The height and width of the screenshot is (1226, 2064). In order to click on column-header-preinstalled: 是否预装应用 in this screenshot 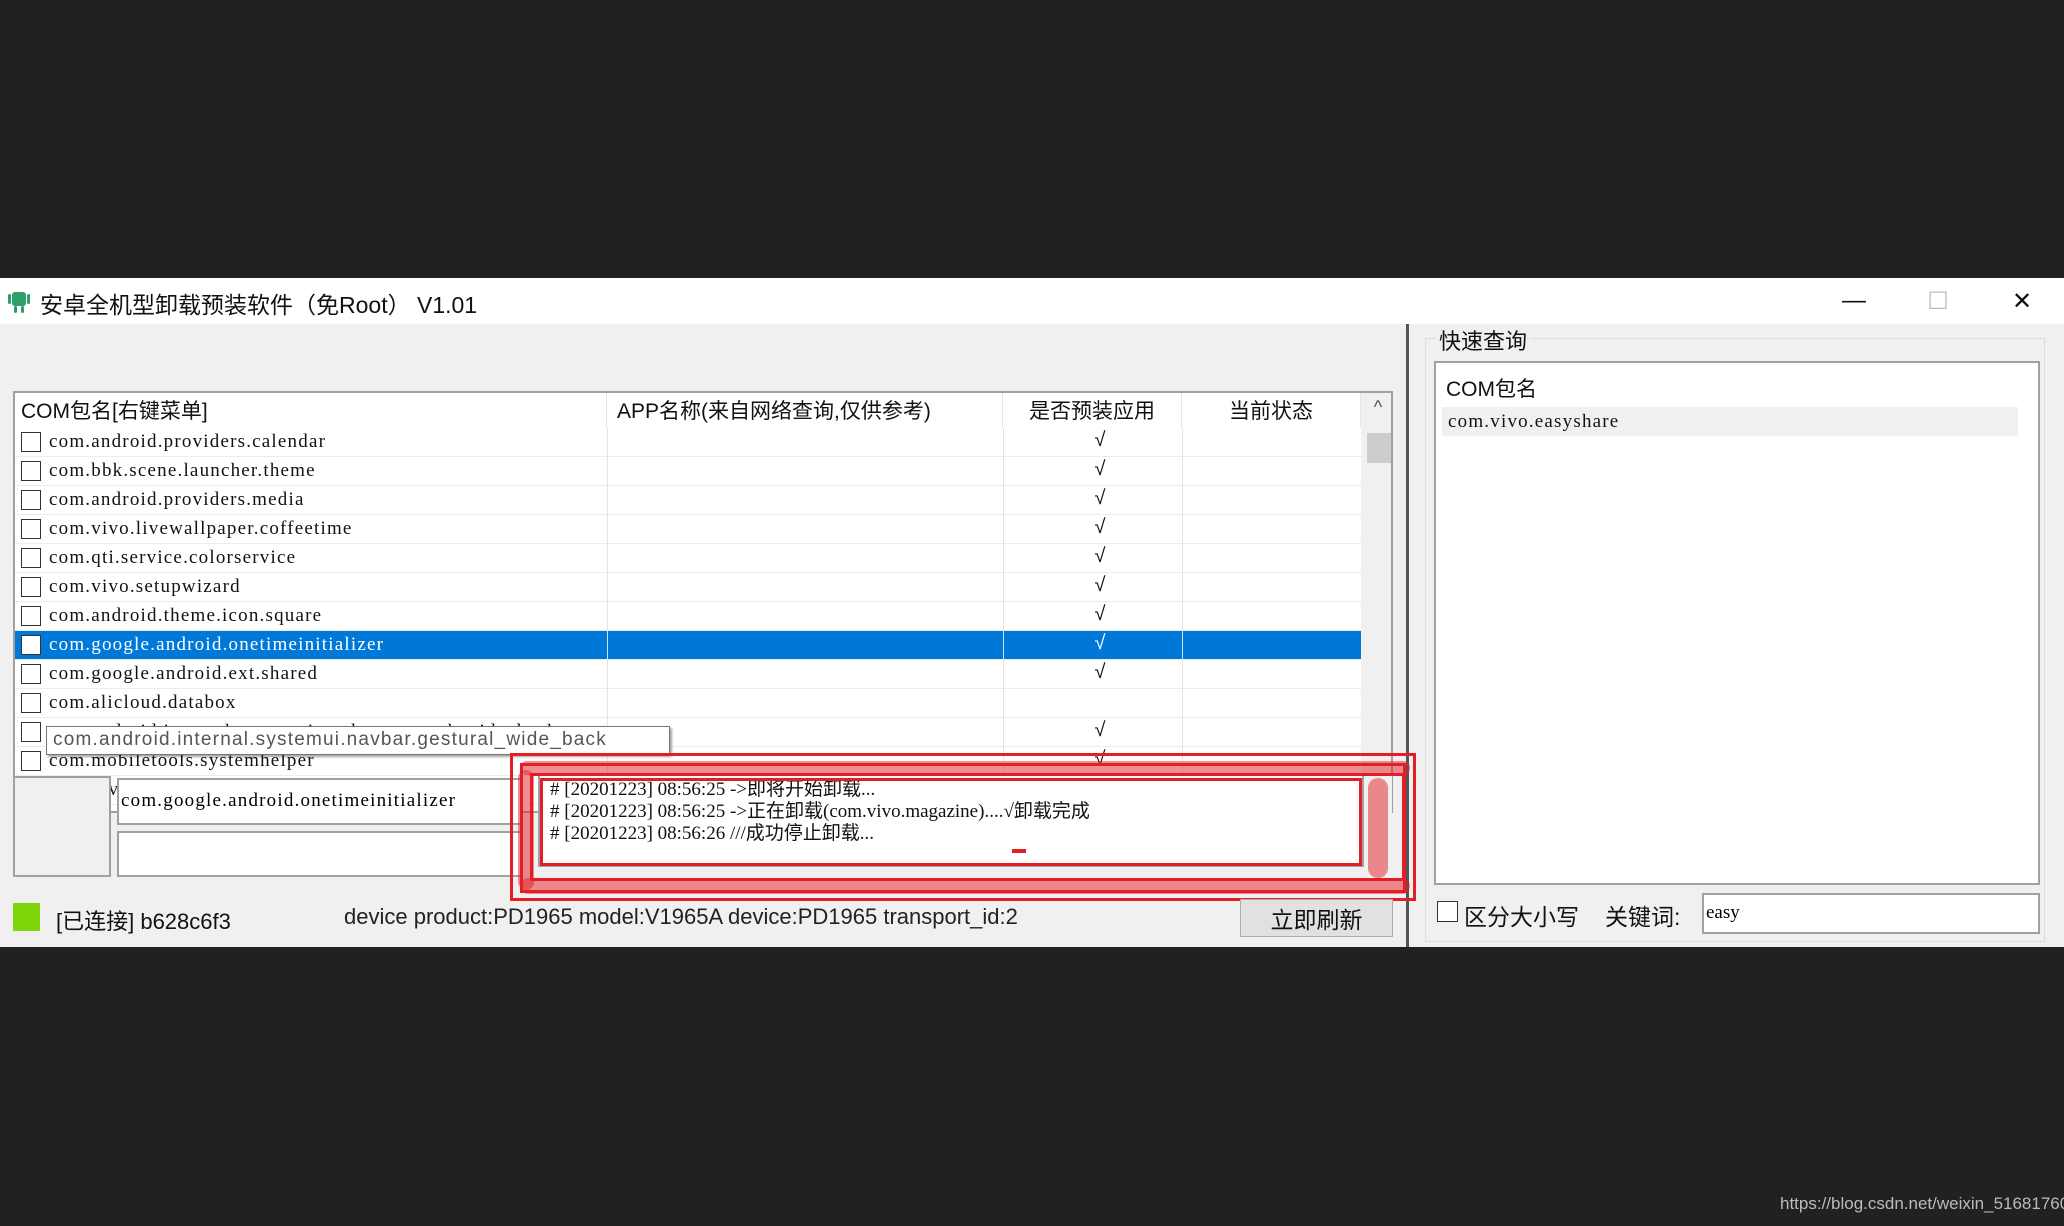, I will do `click(1092, 410)`.